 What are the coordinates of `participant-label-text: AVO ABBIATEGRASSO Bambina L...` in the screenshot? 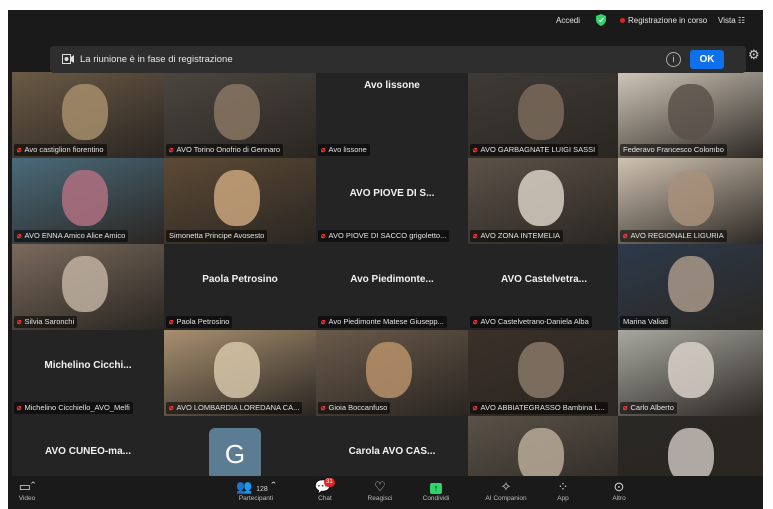 It's located at (542, 407).